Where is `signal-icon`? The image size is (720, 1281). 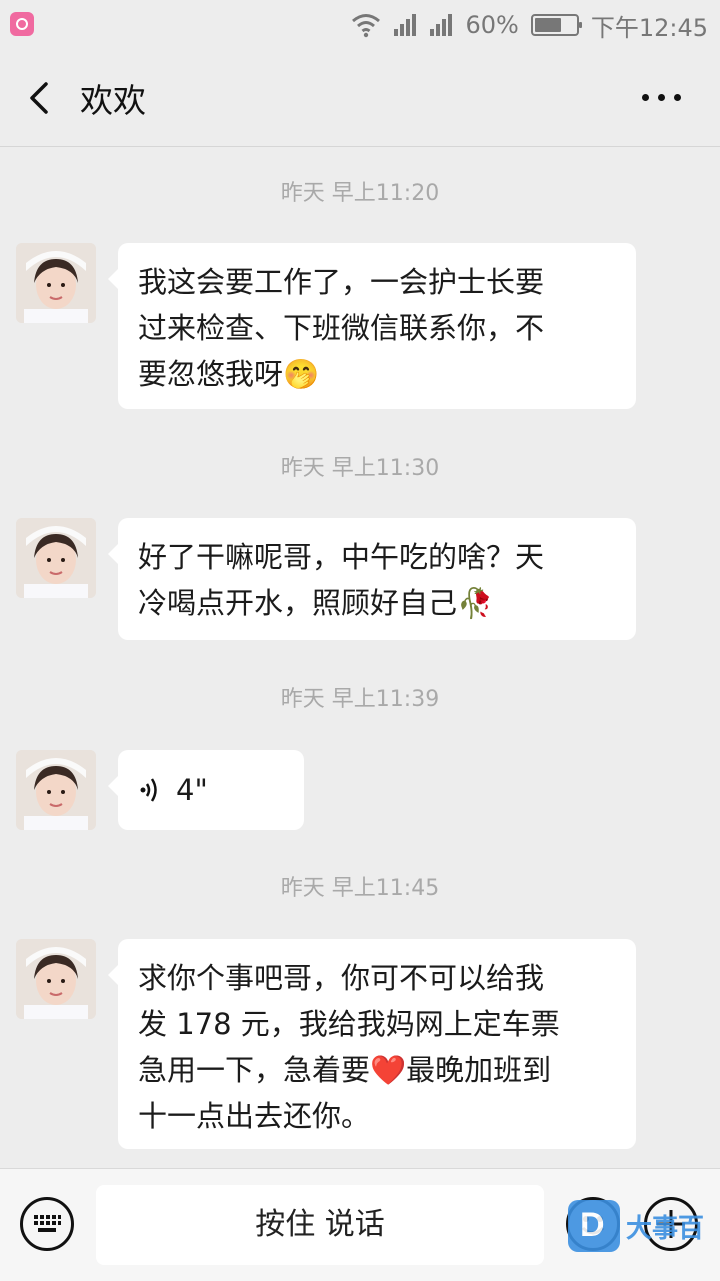
signal-icon is located at coordinates (405, 25).